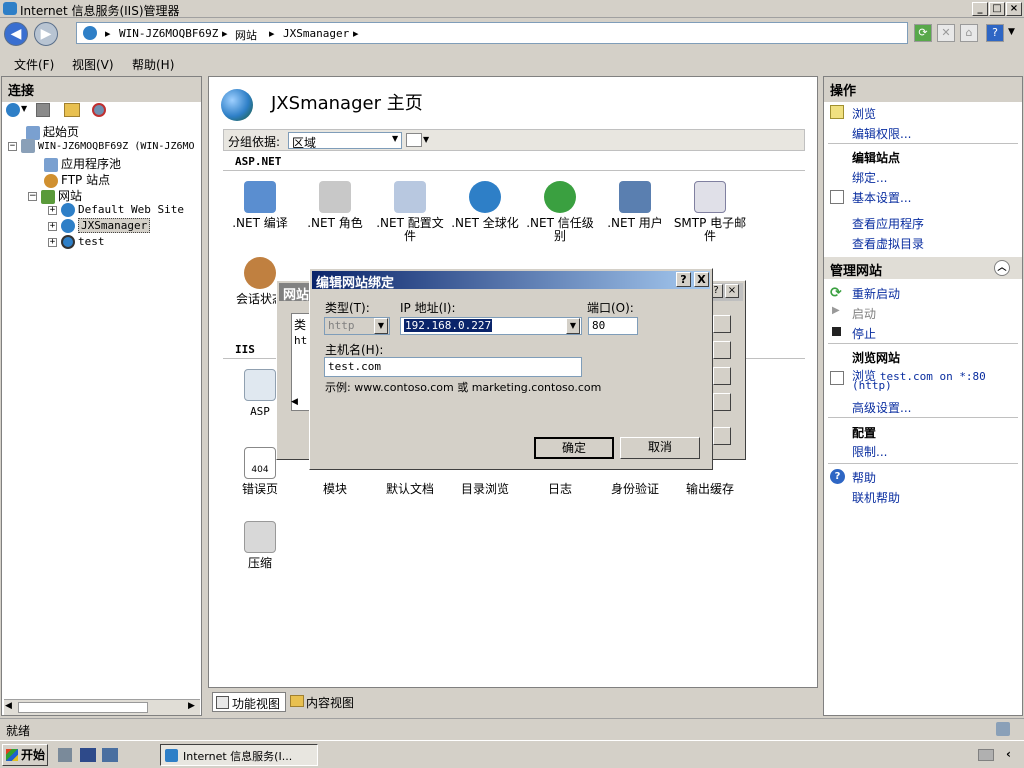 The width and height of the screenshot is (1024, 768). What do you see at coordinates (110, 755) in the screenshot?
I see `explorer-icon` at bounding box center [110, 755].